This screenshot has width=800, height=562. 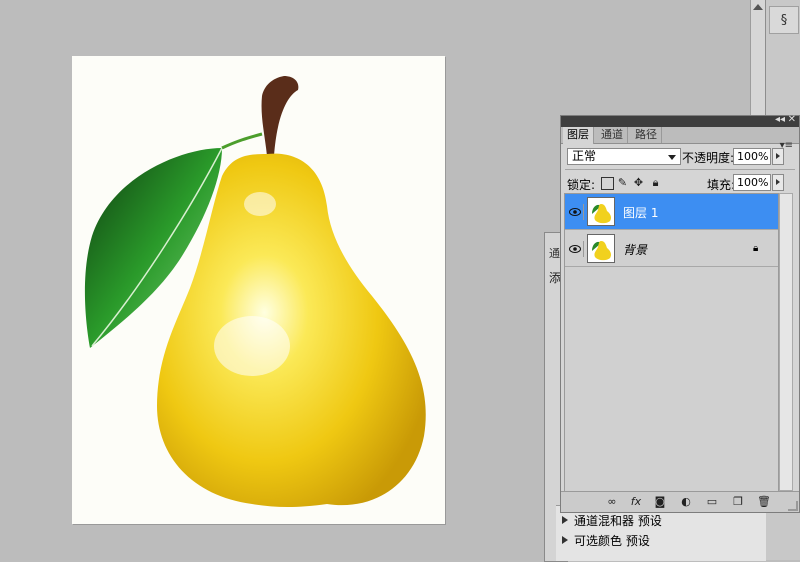 What do you see at coordinates (672, 157) in the screenshot?
I see `chevron-down-icon` at bounding box center [672, 157].